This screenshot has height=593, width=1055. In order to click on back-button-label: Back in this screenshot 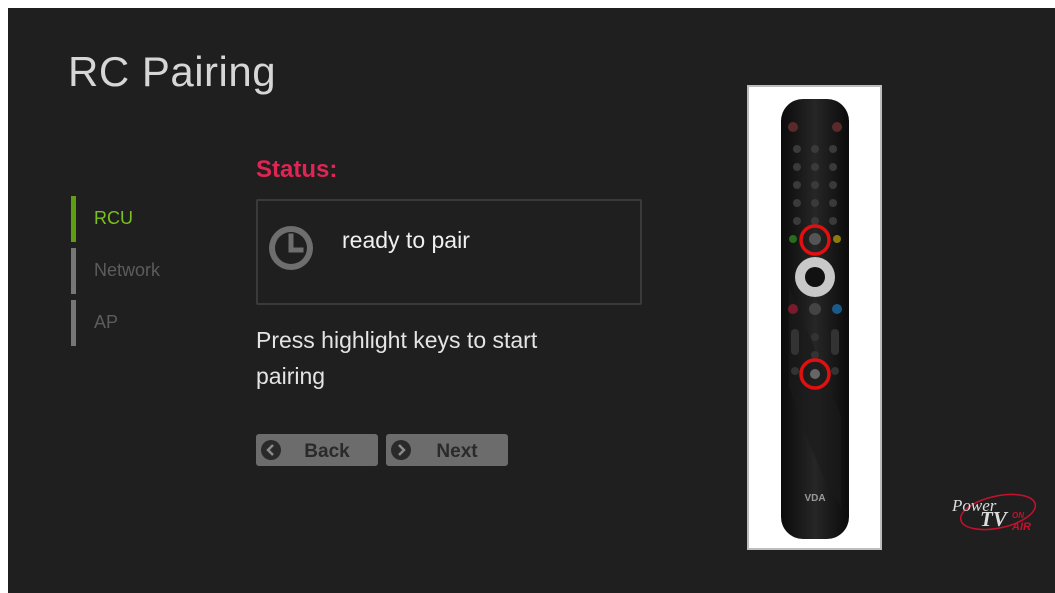, I will do `click(327, 451)`.